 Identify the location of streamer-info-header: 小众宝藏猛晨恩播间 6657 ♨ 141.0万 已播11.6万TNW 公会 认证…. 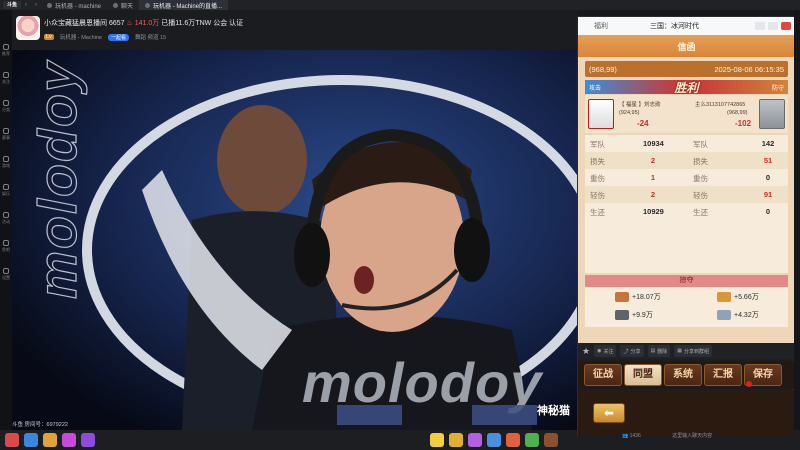
(294, 30).